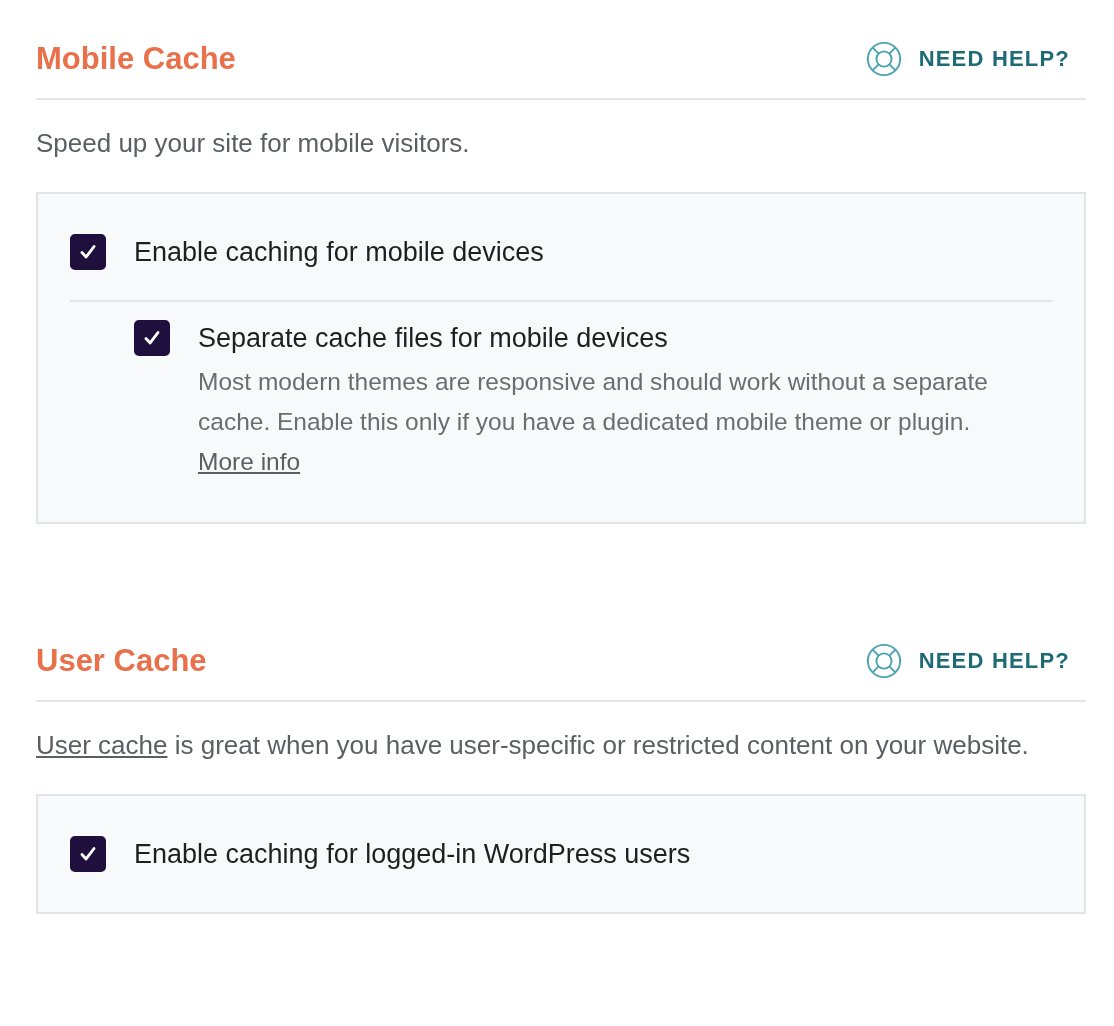  Describe the element at coordinates (253, 143) in the screenshot. I see `section-description: Speed up your site for mobile visitors.` at that location.